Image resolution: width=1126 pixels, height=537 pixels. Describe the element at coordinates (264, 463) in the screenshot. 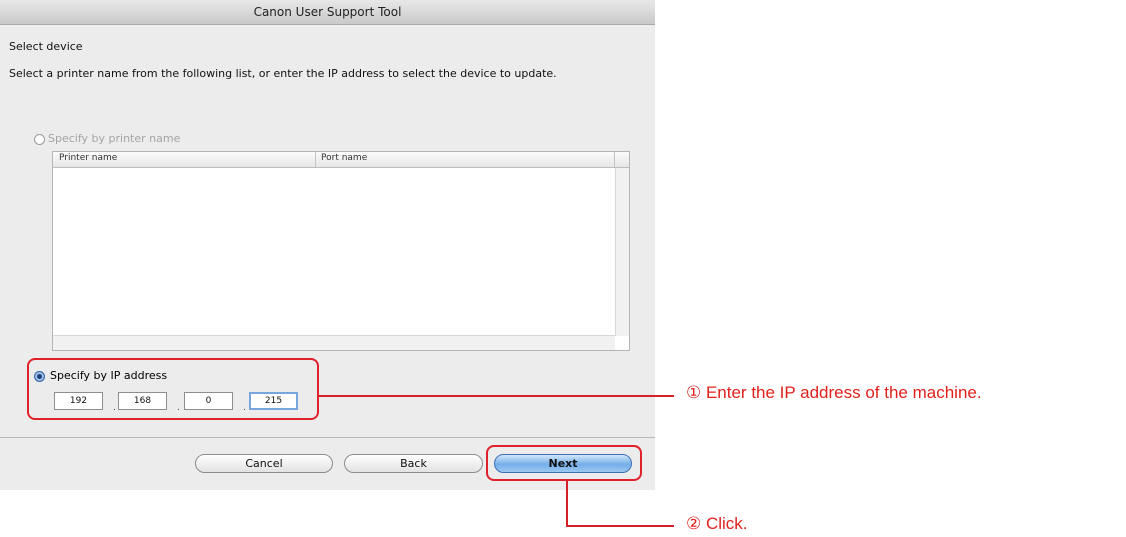

I see `cancel-button: Cancel` at that location.